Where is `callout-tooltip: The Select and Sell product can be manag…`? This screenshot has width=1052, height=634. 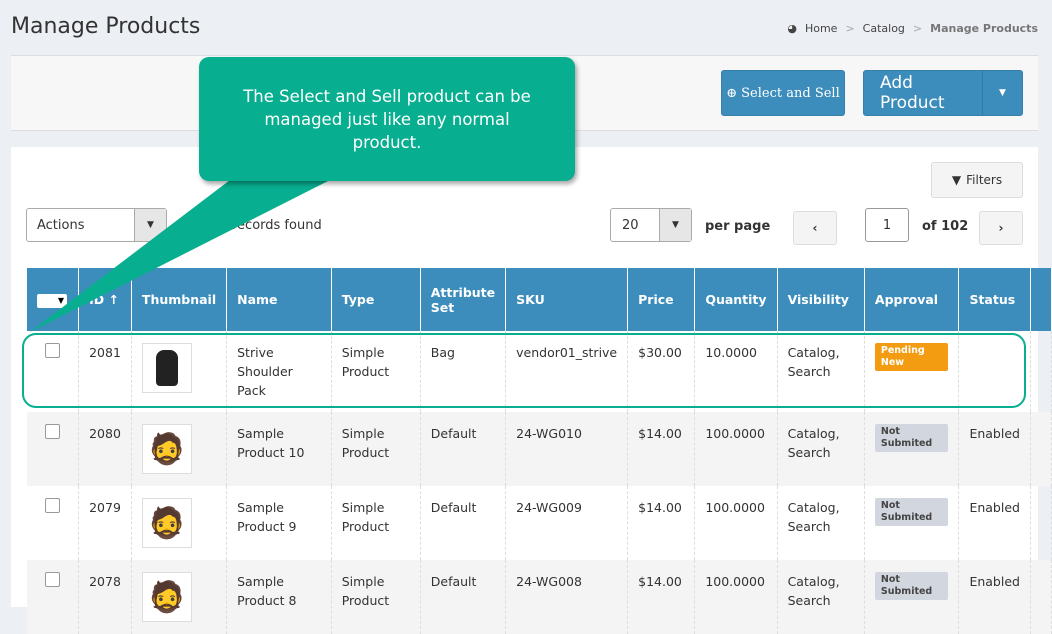
callout-tooltip: The Select and Sell product can be manag… is located at coordinates (387, 119).